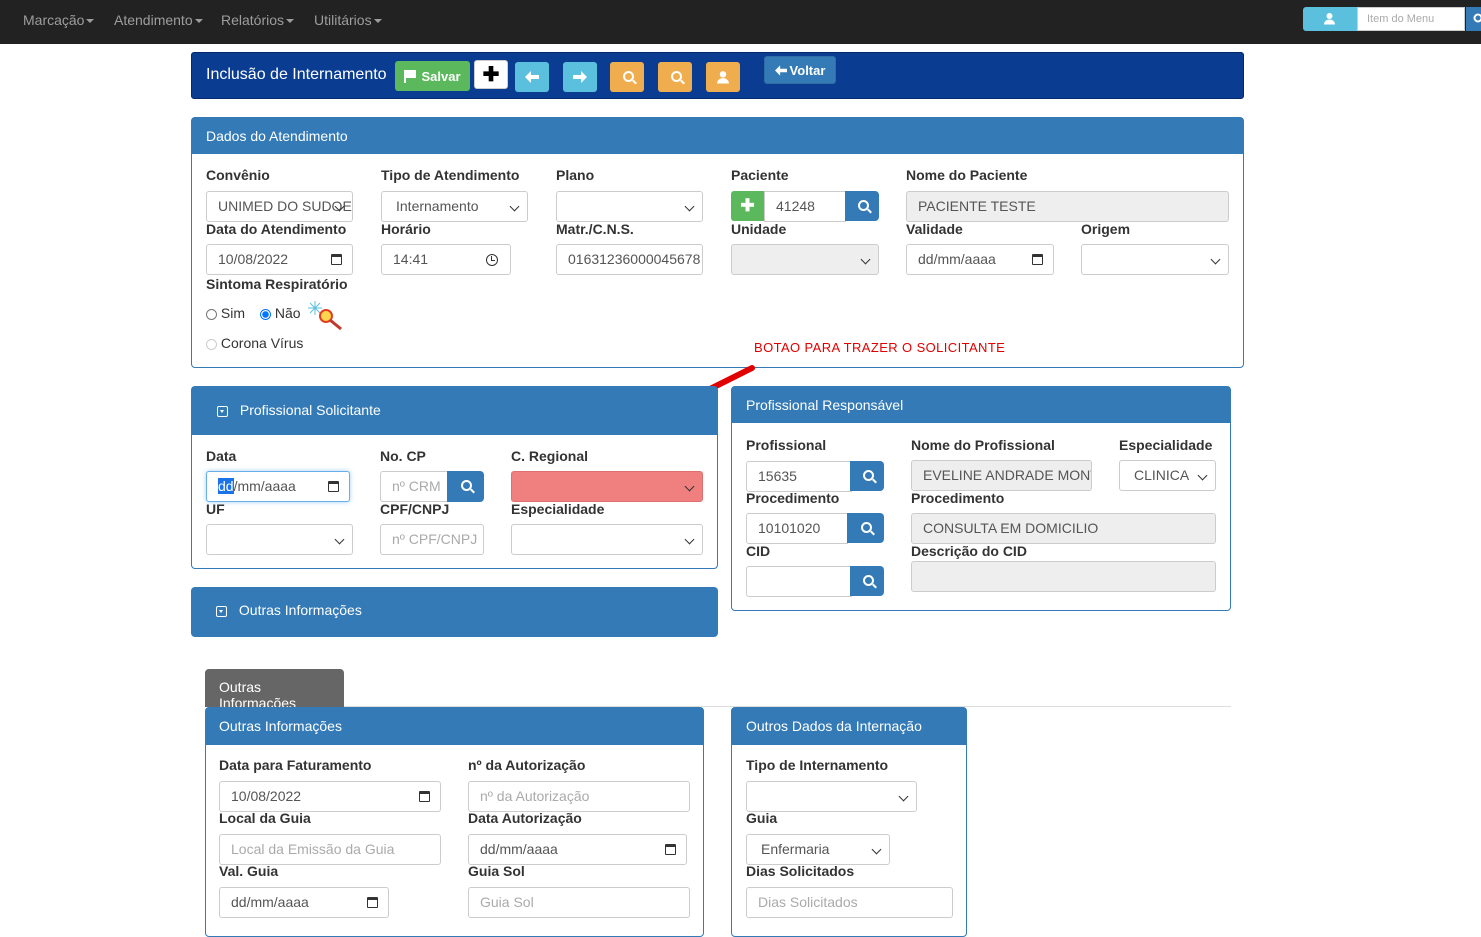  What do you see at coordinates (406, 229) in the screenshot?
I see `horario-label: Horário` at bounding box center [406, 229].